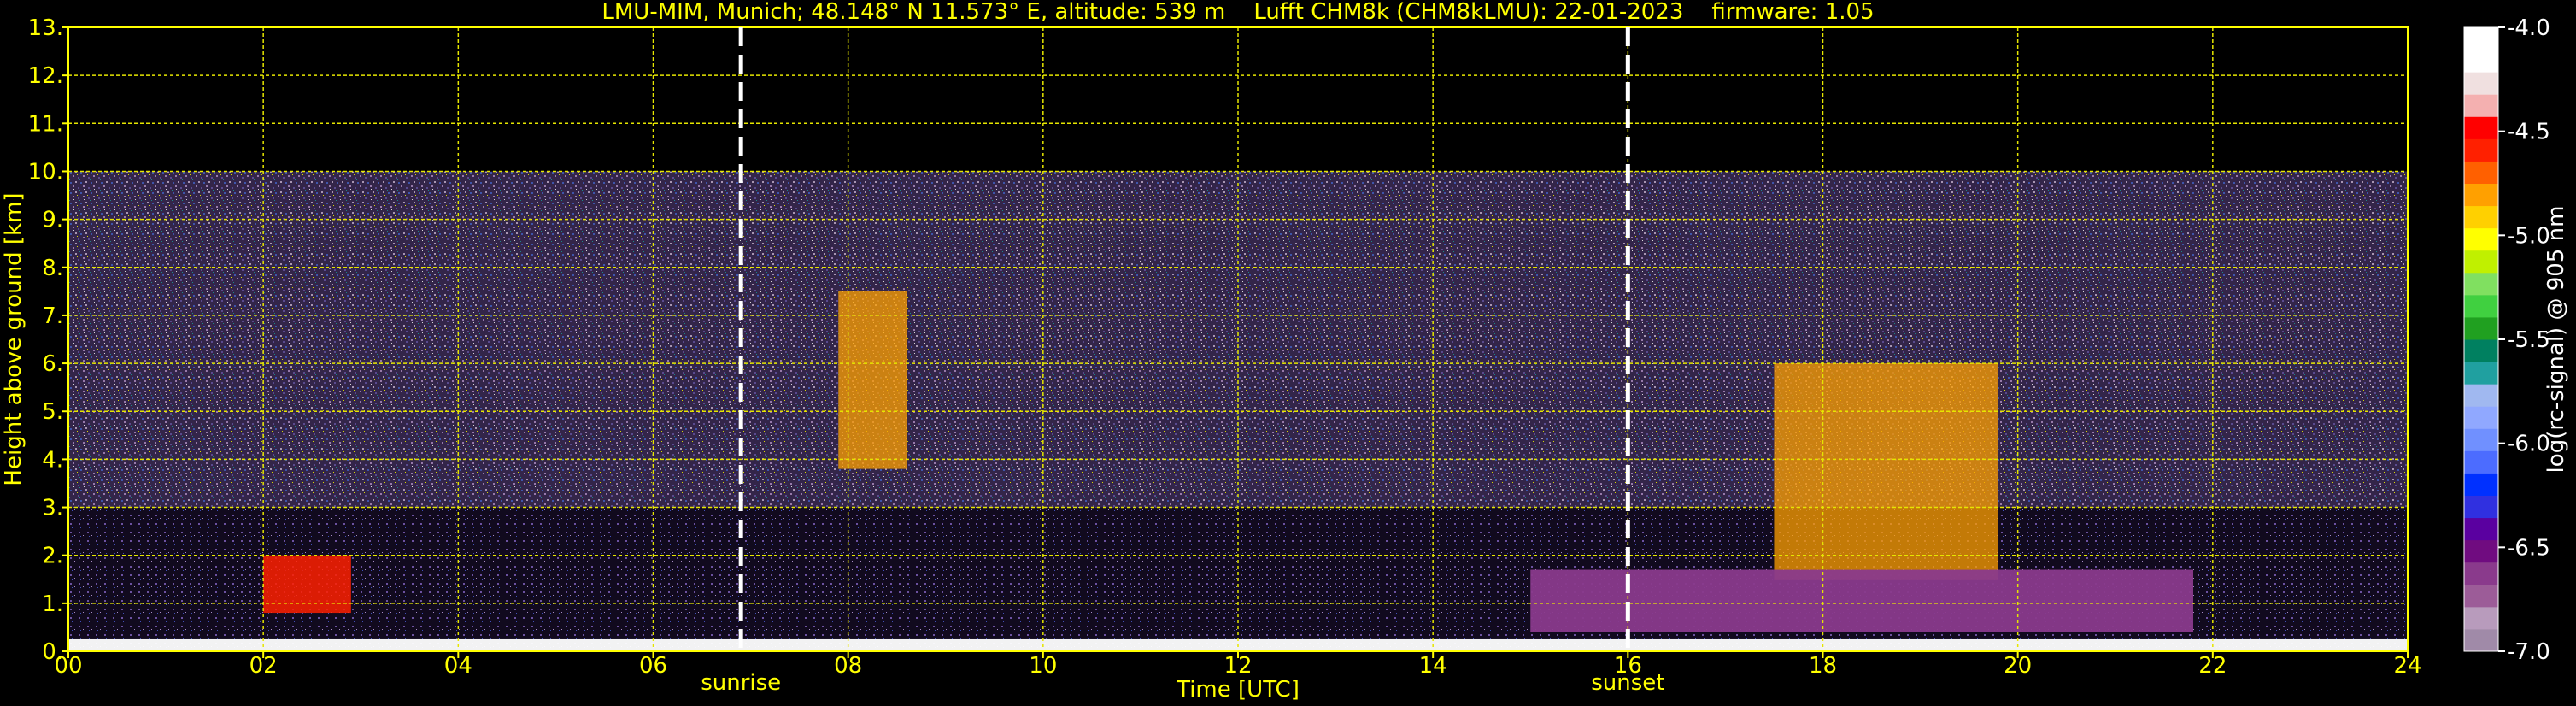 This screenshot has width=2576, height=706. What do you see at coordinates (52, 508) in the screenshot?
I see `y-tick-label: 3.` at bounding box center [52, 508].